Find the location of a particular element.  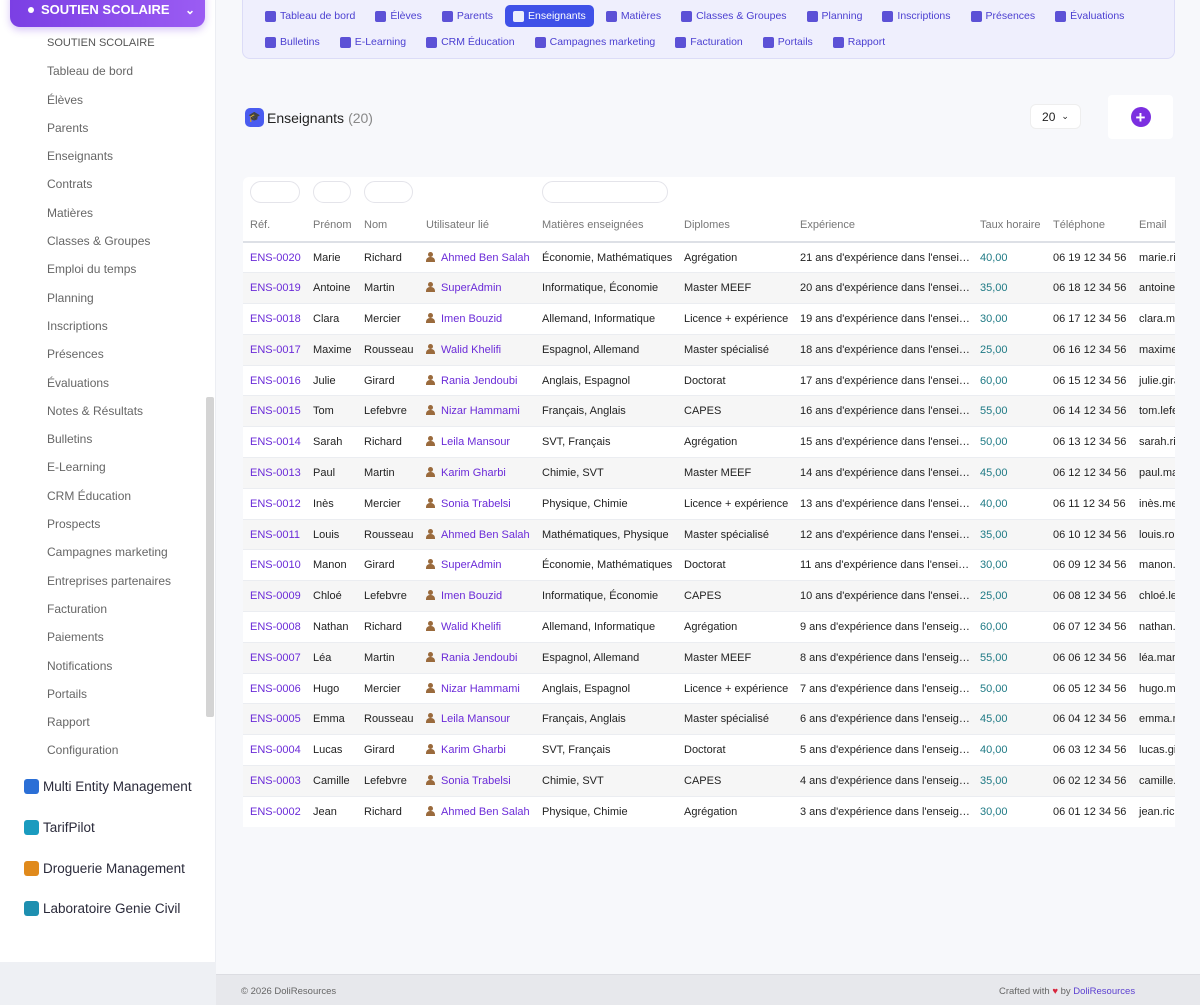

nav-tab: Facturation is located at coordinates (709, 42).